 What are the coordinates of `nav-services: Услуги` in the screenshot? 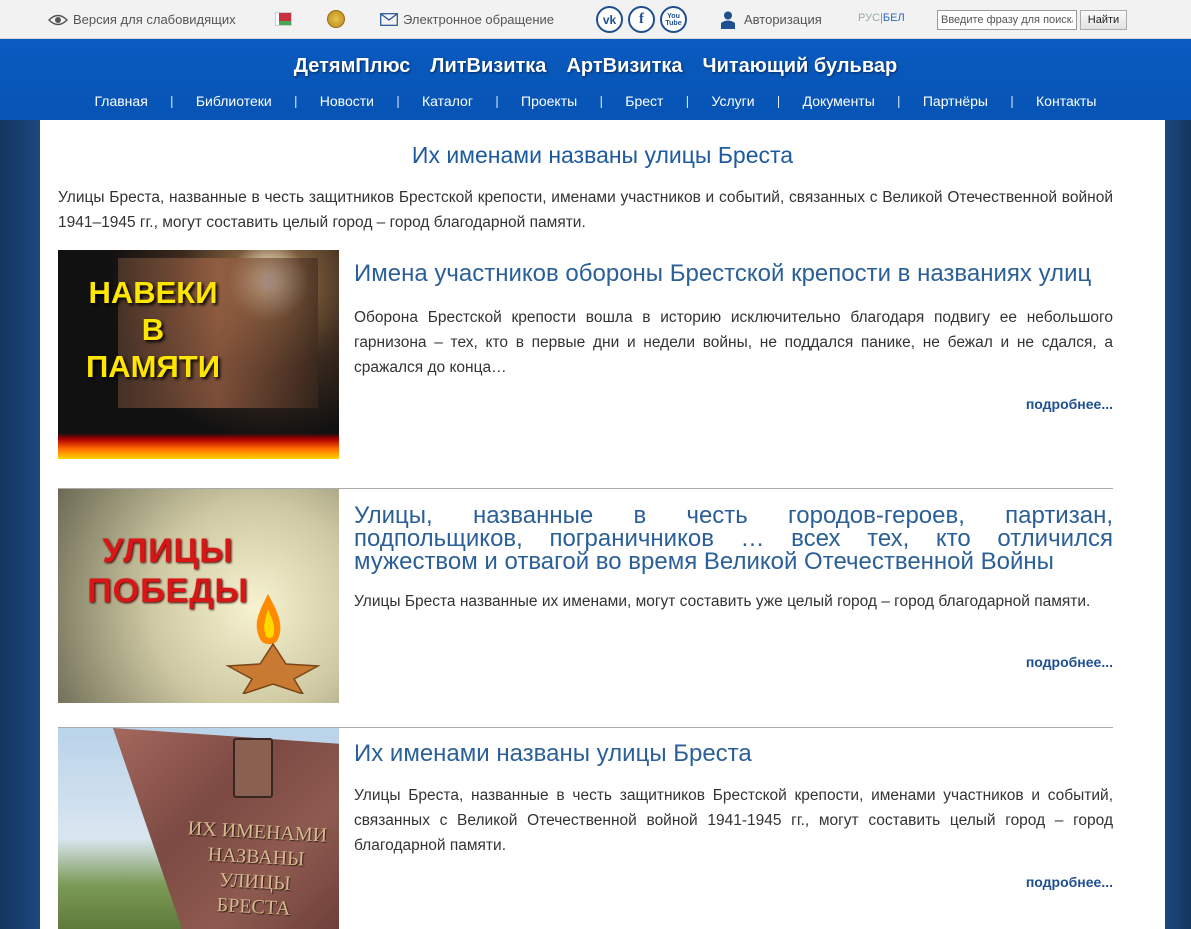 It's located at (732, 101).